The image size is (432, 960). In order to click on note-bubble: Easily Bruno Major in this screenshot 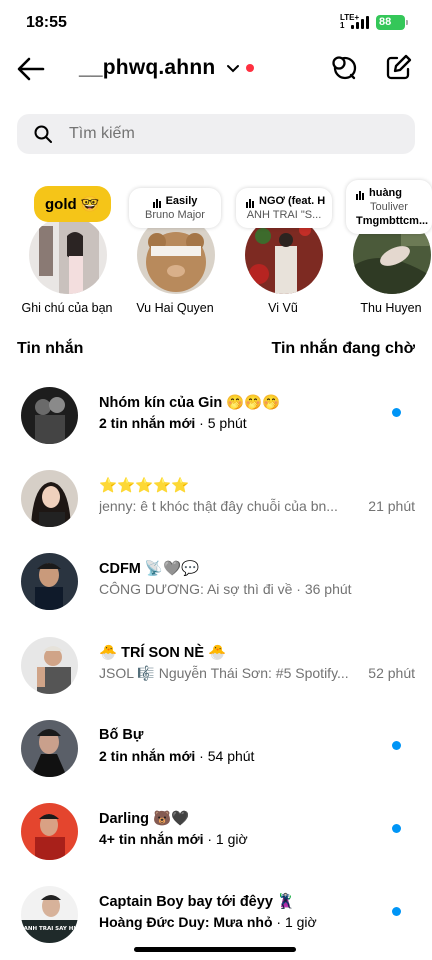, I will do `click(175, 208)`.